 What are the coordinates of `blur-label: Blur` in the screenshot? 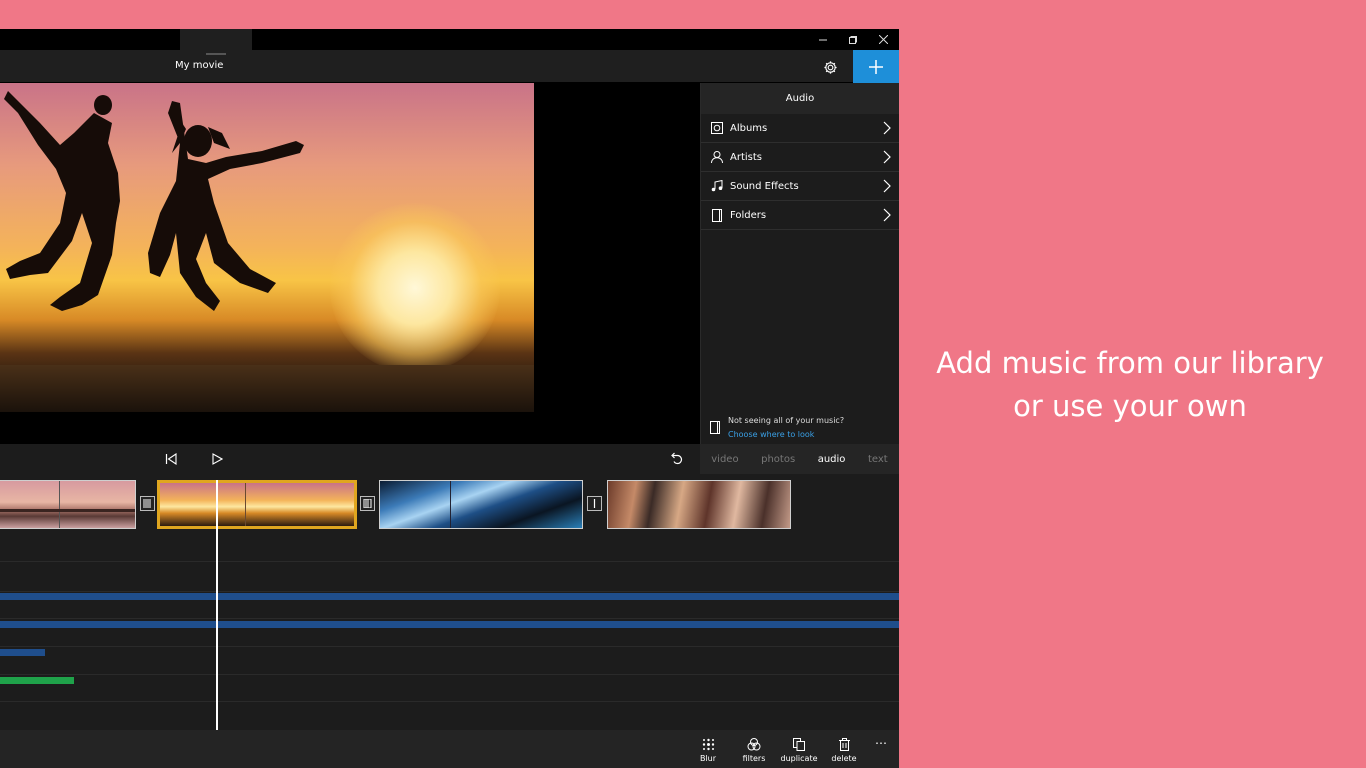 It's located at (708, 758).